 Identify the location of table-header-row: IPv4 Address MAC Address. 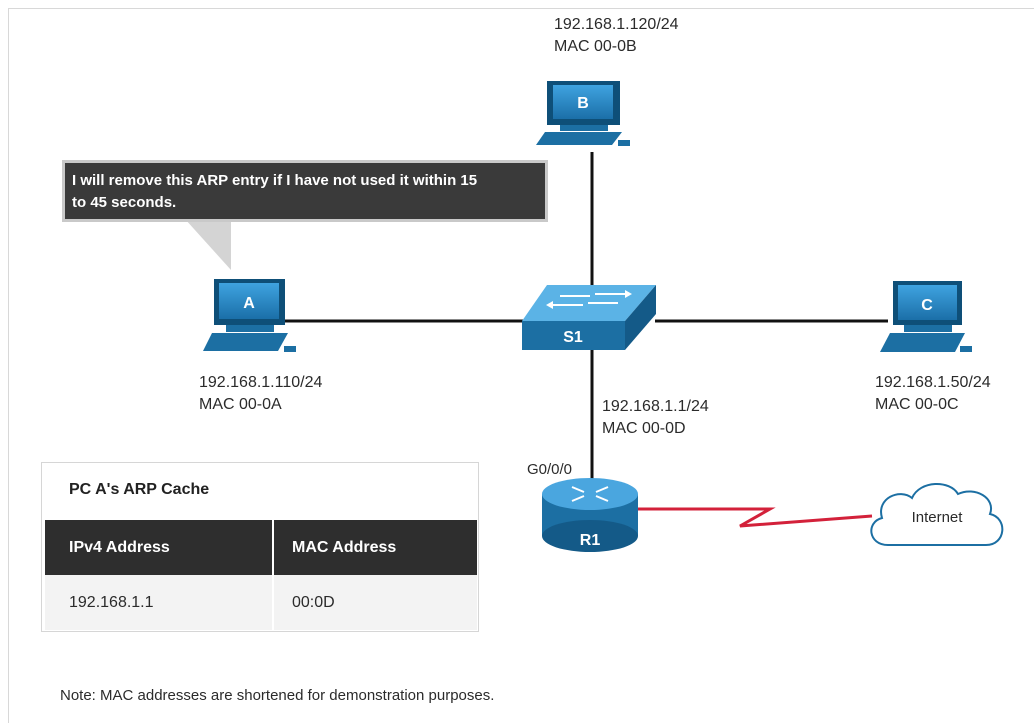
(261, 547).